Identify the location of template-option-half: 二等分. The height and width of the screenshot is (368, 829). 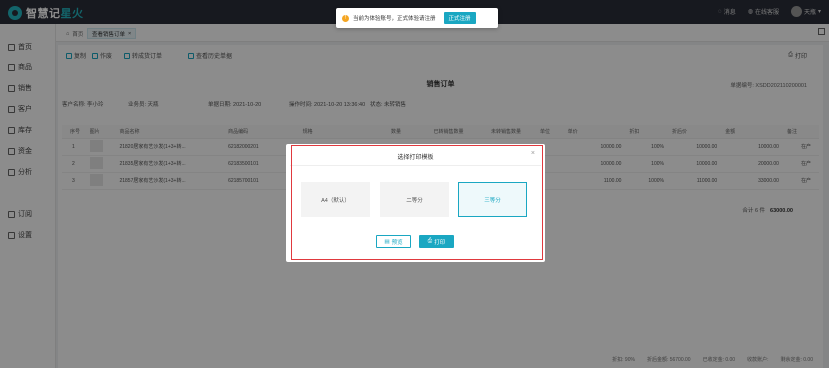
(414, 199).